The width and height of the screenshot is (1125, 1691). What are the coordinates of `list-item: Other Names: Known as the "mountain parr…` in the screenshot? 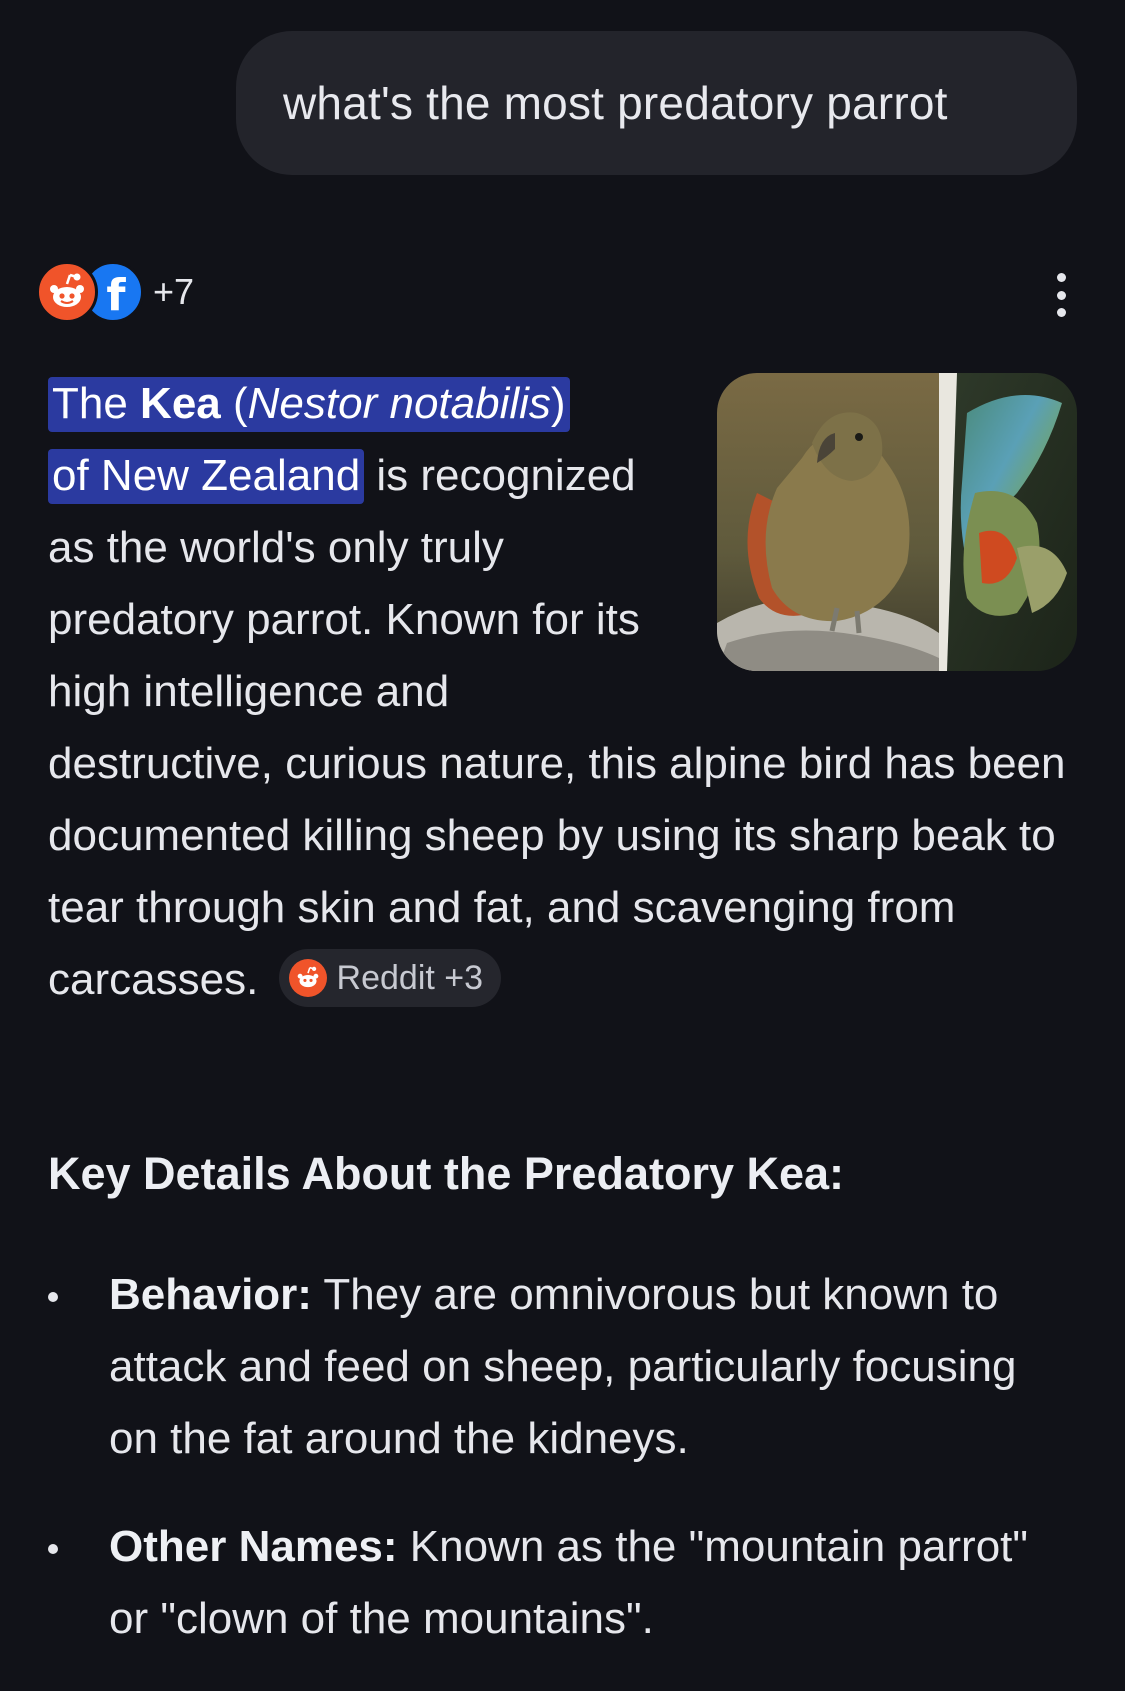 It's located at (553, 1583).